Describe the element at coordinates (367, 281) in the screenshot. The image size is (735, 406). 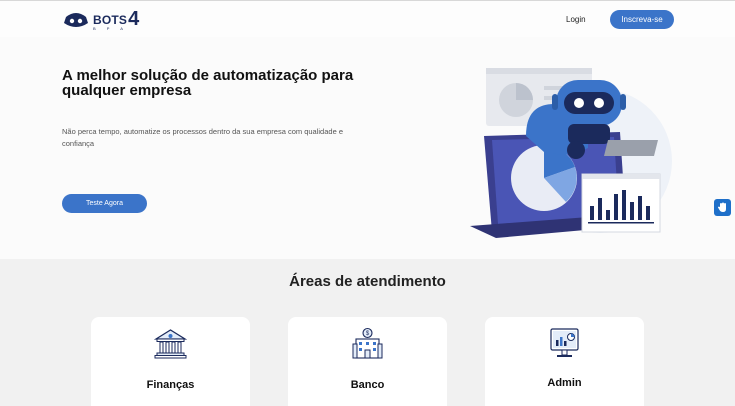
I see `areas-title: Áreas de atendimento` at that location.